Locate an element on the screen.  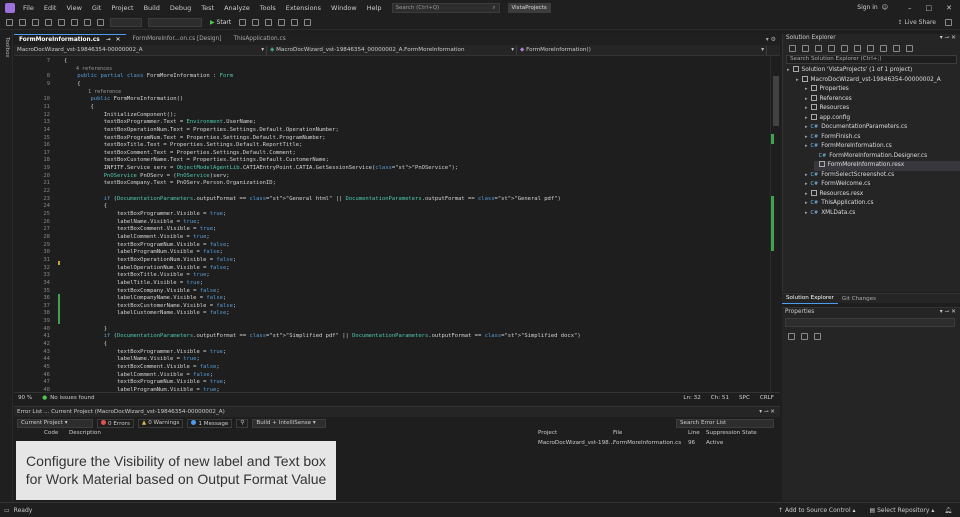
close-icon: ✕ is located at coordinates (949, 8).